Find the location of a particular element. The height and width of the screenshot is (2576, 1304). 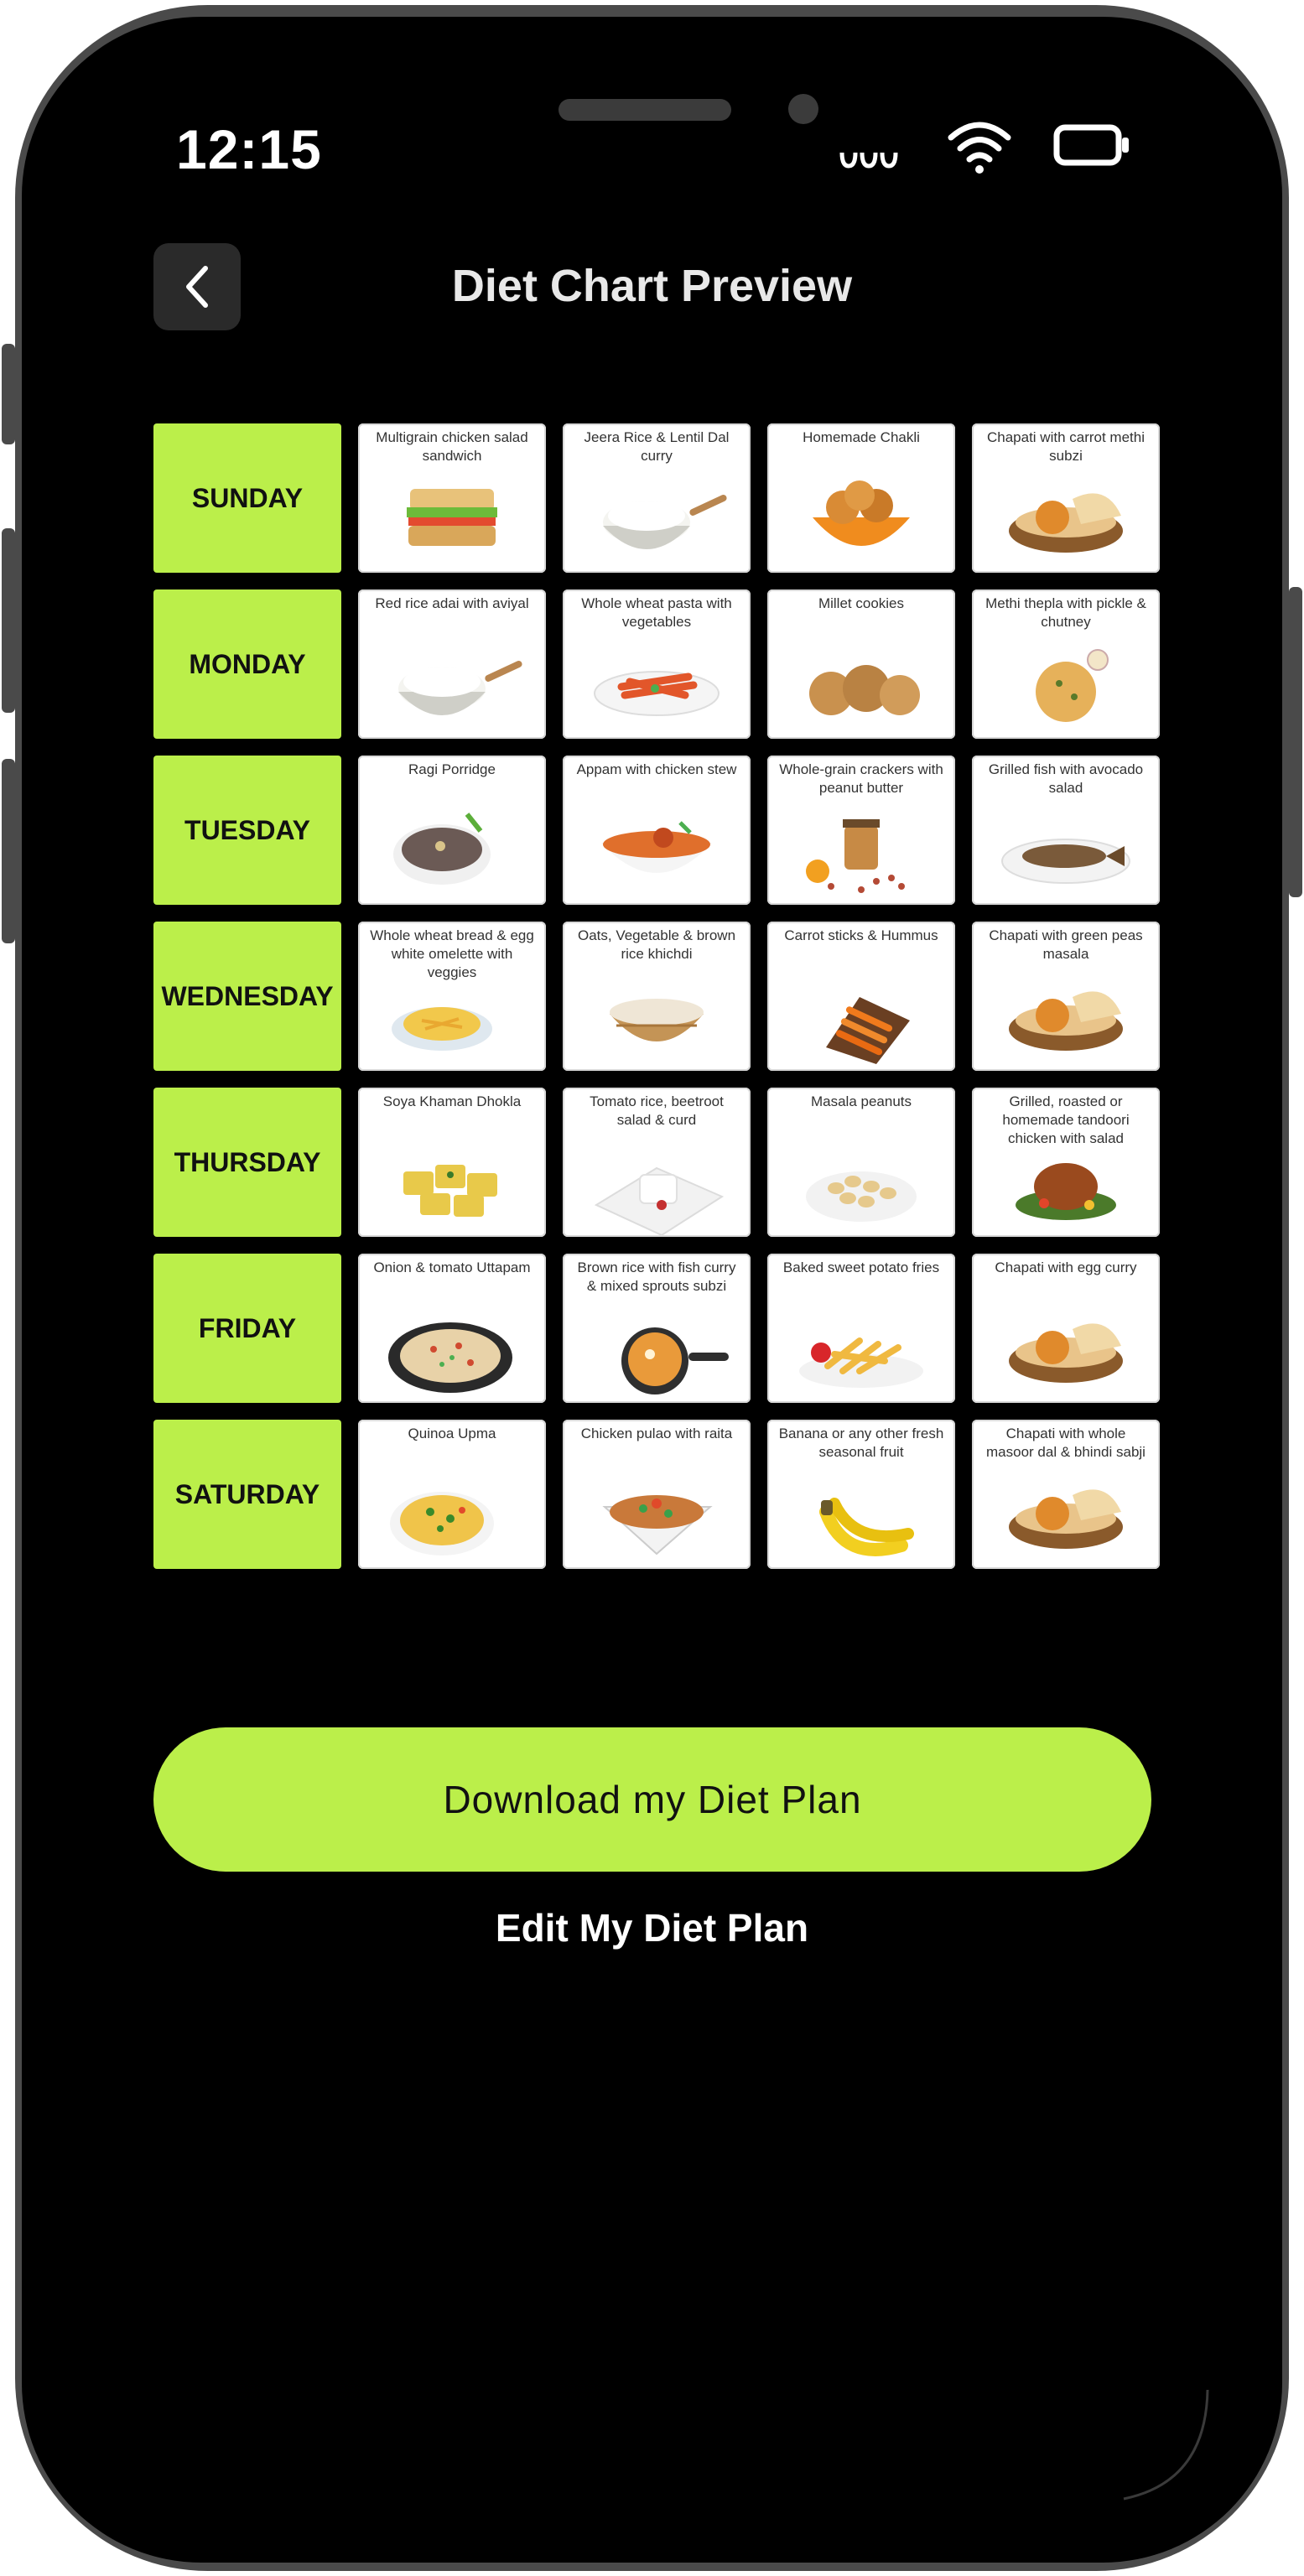

meal-card: Carrot sticks & Hummus is located at coordinates (861, 996).